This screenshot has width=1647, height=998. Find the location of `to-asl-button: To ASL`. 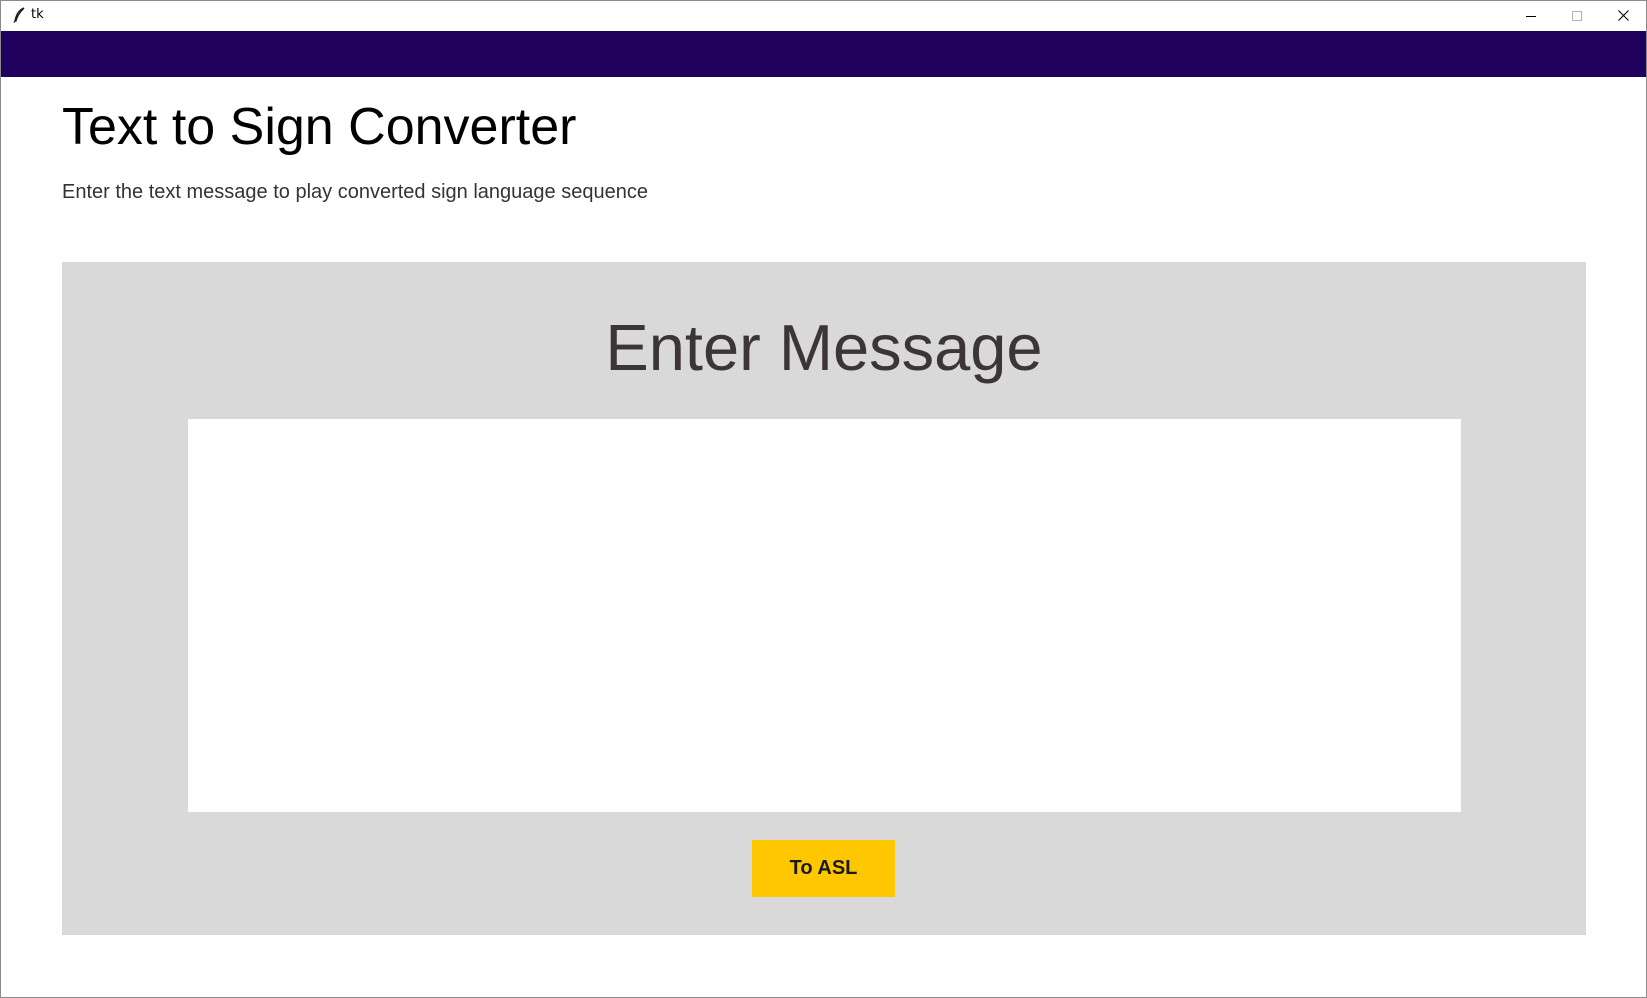

to-asl-button: To ASL is located at coordinates (823, 868).